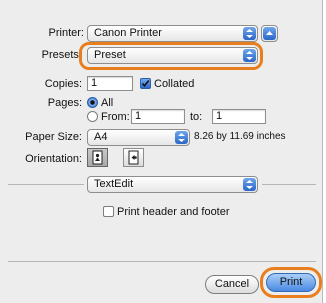  What do you see at coordinates (114, 184) in the screenshot?
I see `section-popup-value: TextEdit` at bounding box center [114, 184].